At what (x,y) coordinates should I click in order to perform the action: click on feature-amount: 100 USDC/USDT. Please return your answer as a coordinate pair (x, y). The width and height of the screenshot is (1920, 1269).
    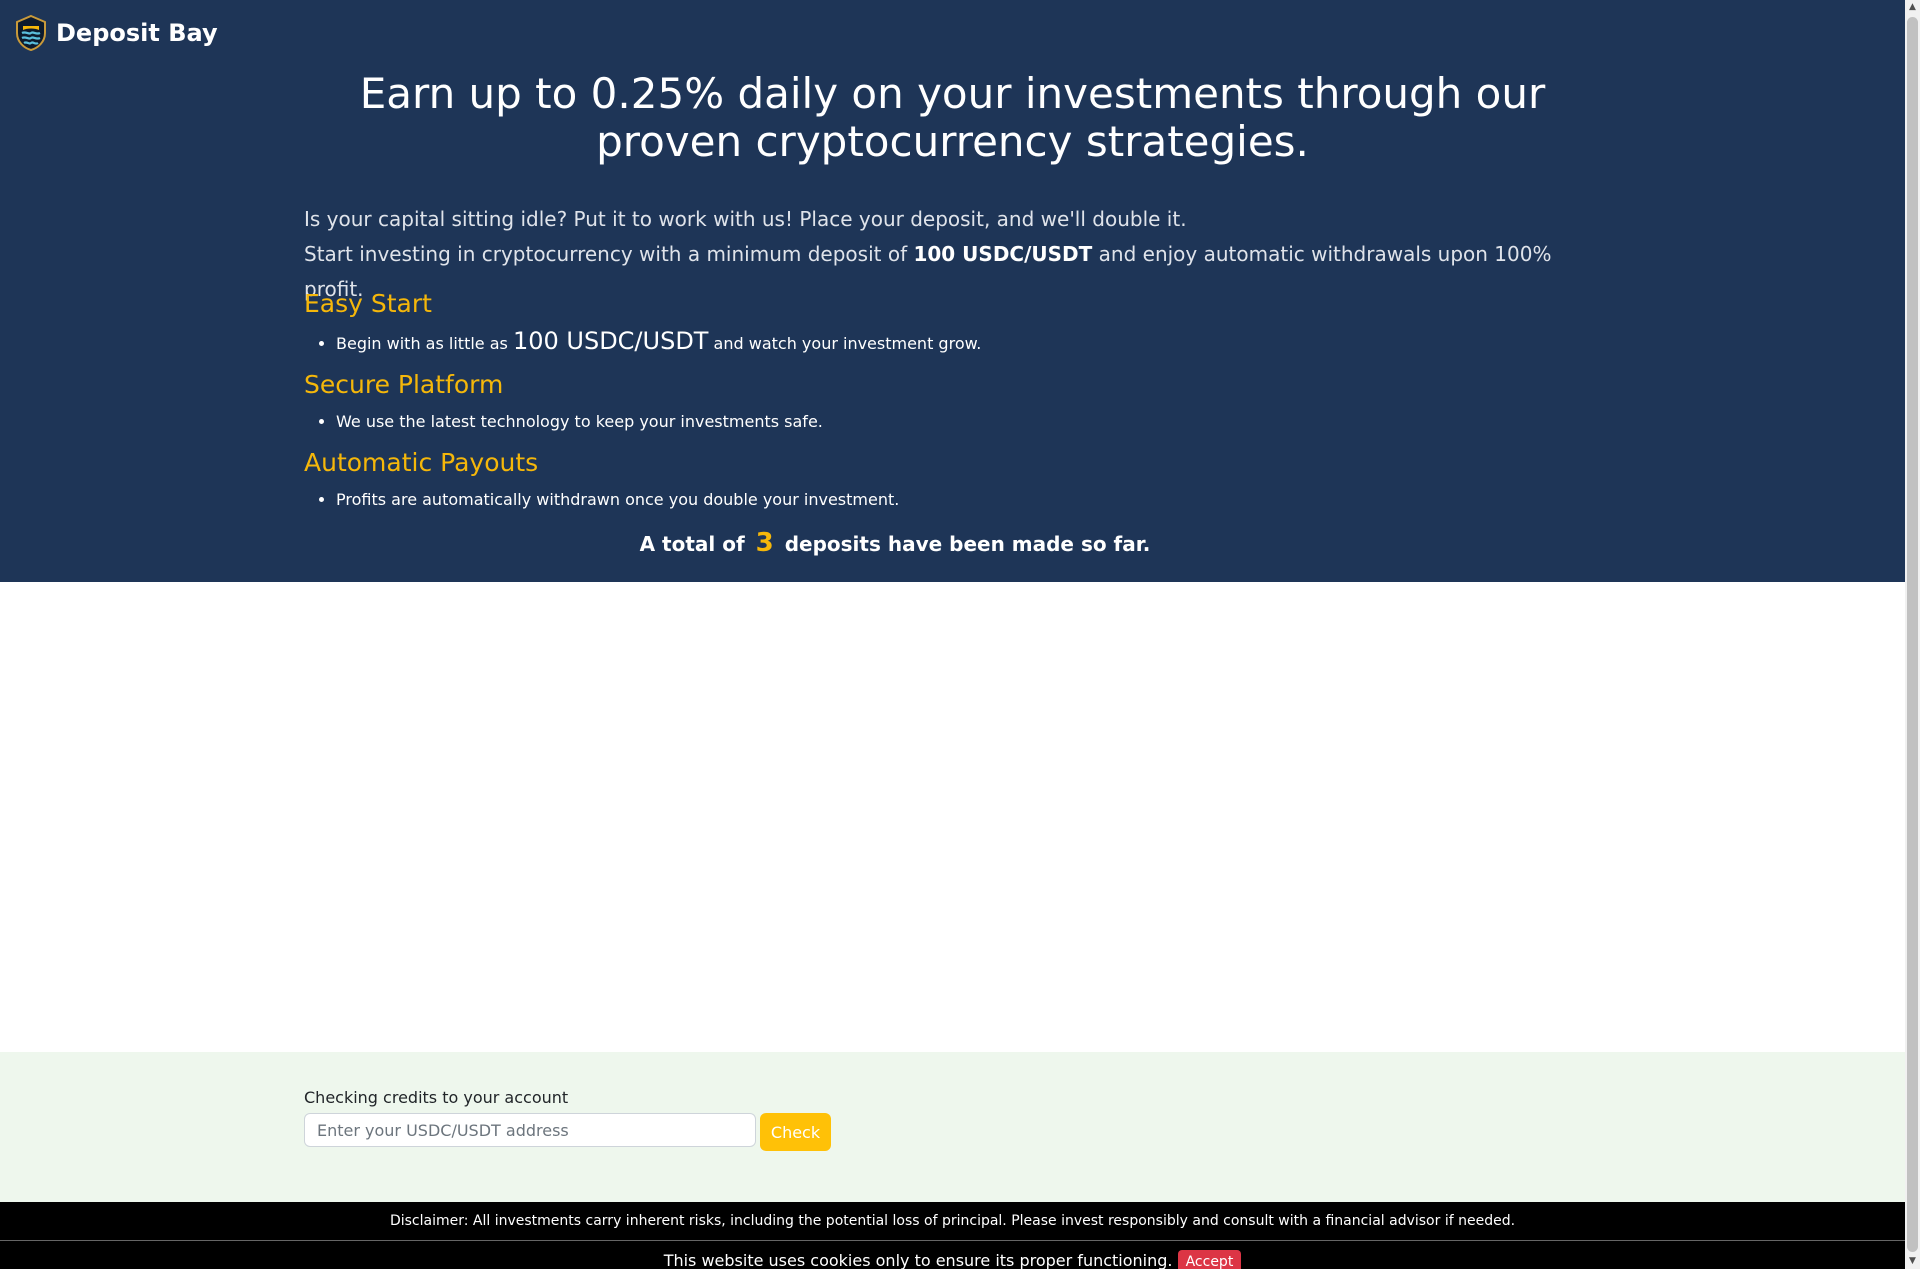
    Looking at the image, I should click on (610, 341).